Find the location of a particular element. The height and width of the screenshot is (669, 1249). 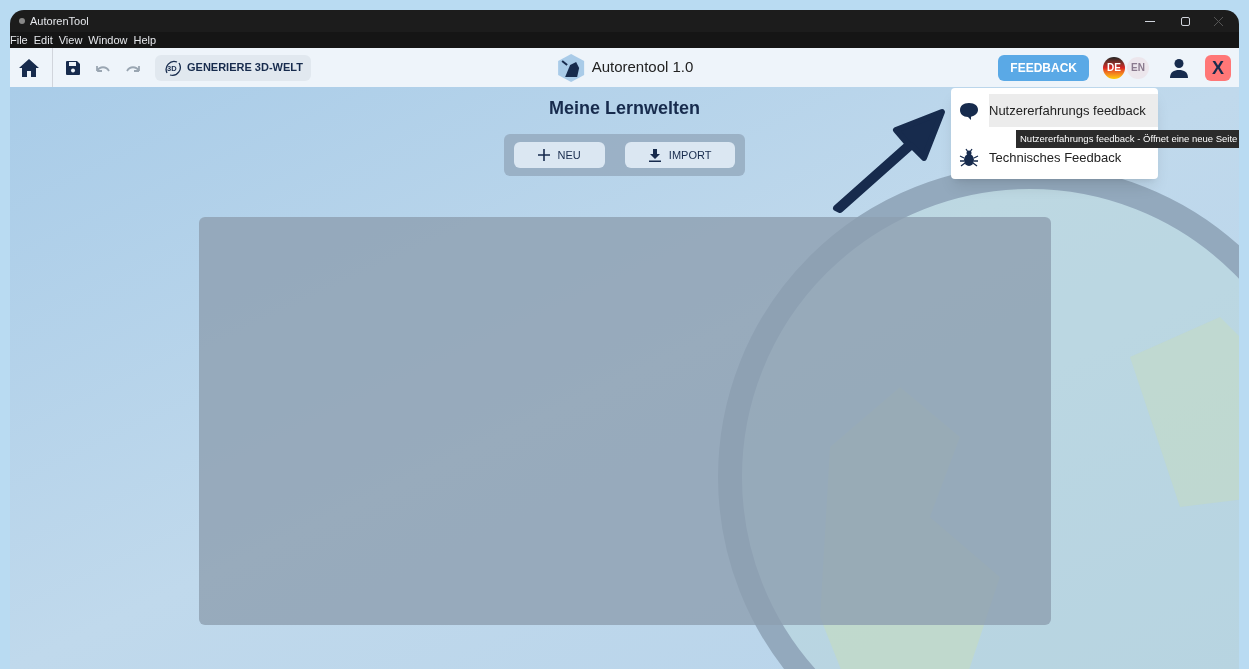

menu-item: File is located at coordinates (19, 40).